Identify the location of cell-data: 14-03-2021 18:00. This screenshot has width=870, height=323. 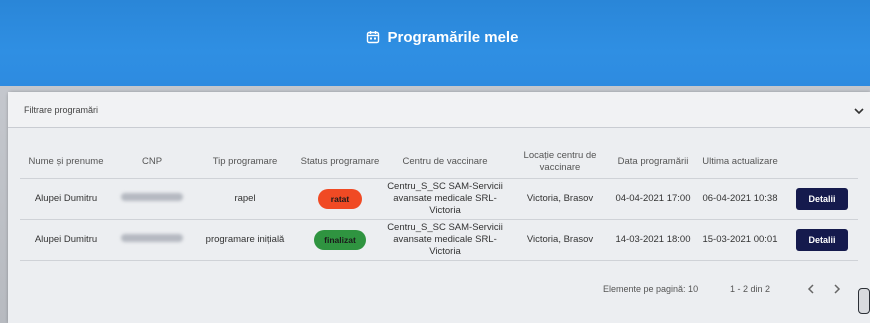
(653, 240).